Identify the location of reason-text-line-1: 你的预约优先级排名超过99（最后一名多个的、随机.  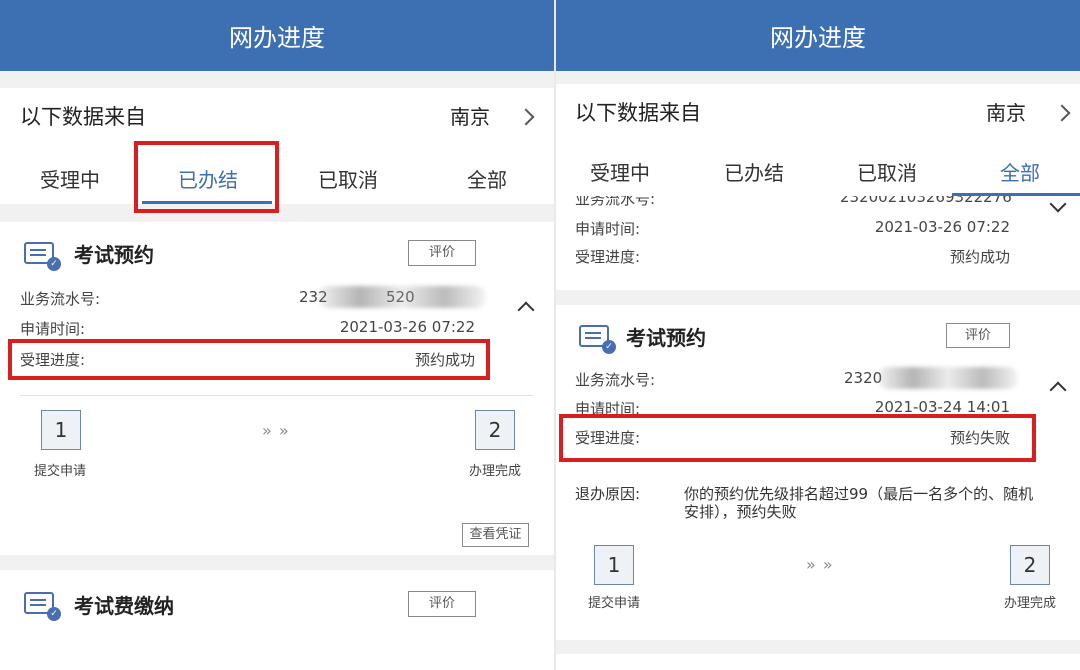
(859, 494).